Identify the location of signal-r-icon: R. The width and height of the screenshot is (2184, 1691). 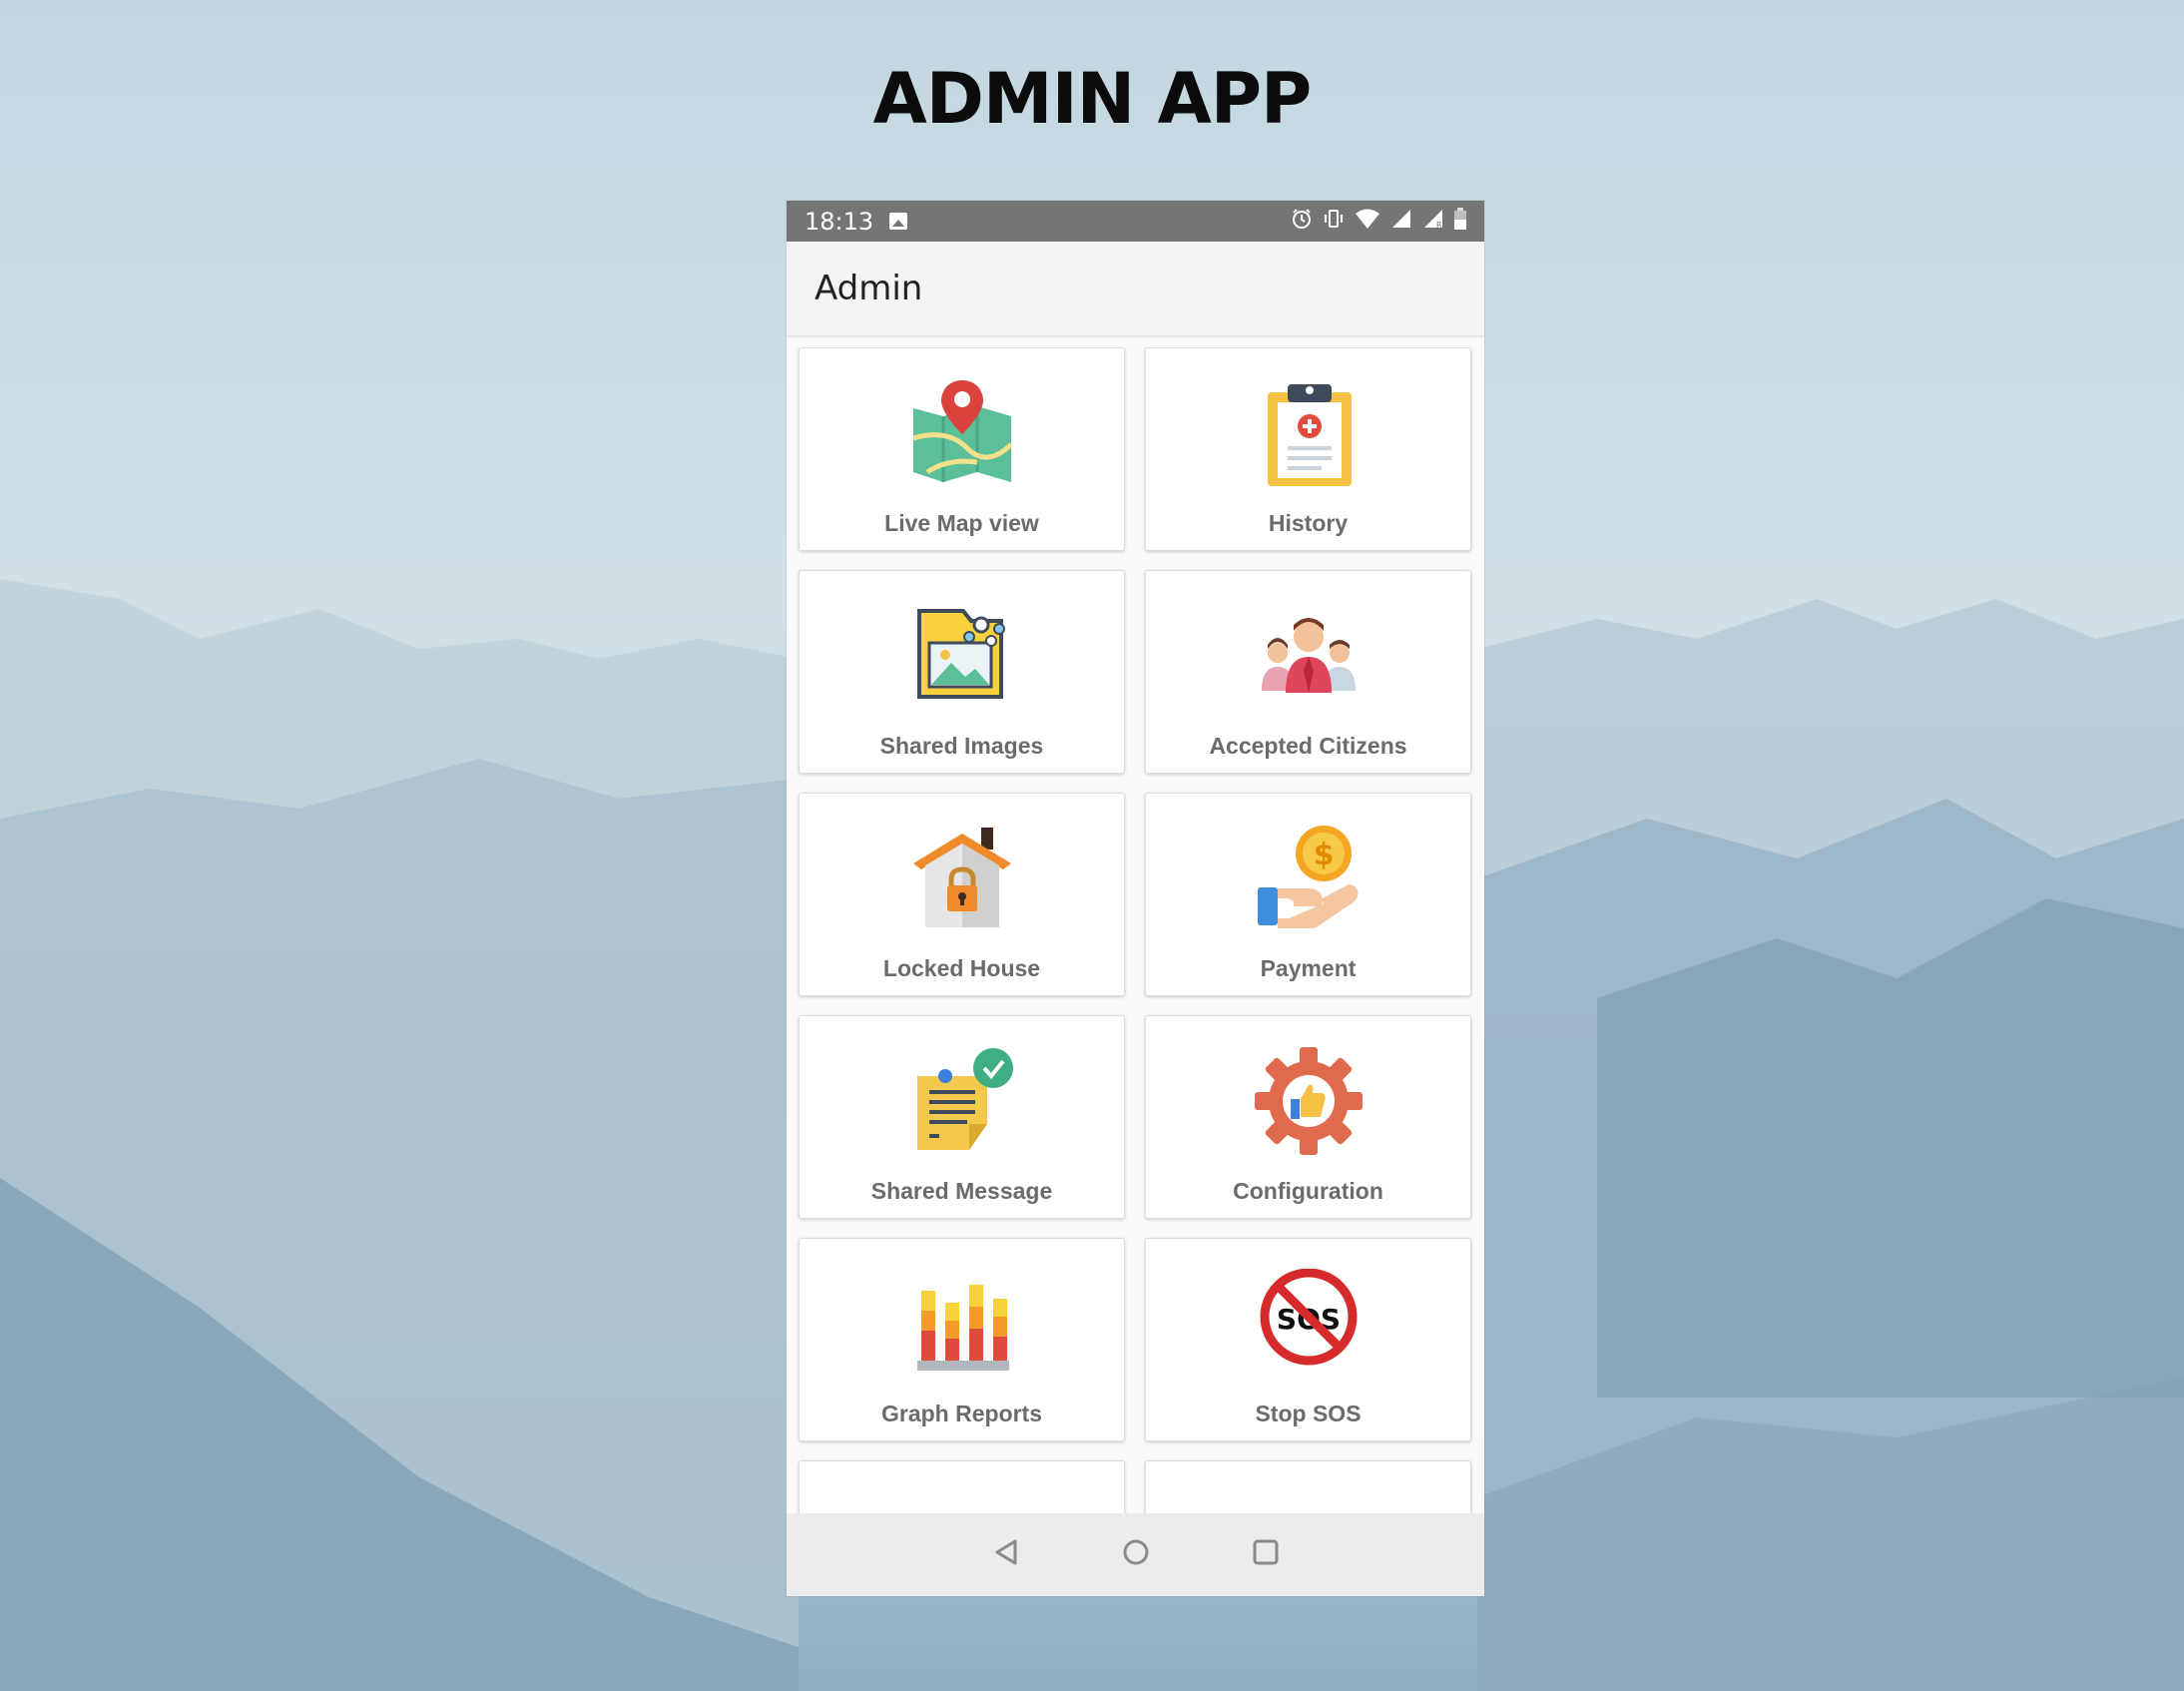
(1433, 221).